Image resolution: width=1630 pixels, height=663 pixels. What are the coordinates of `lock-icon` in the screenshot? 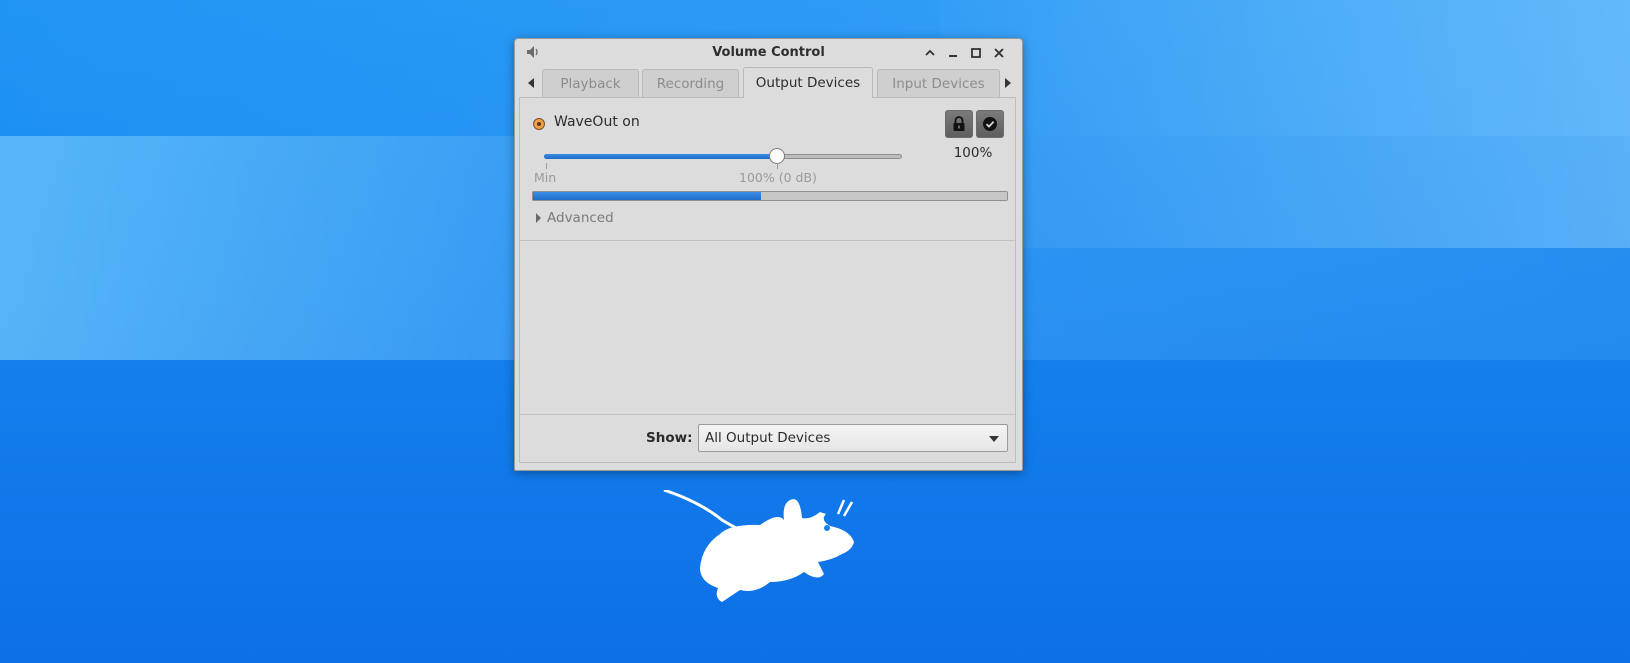 It's located at (959, 123).